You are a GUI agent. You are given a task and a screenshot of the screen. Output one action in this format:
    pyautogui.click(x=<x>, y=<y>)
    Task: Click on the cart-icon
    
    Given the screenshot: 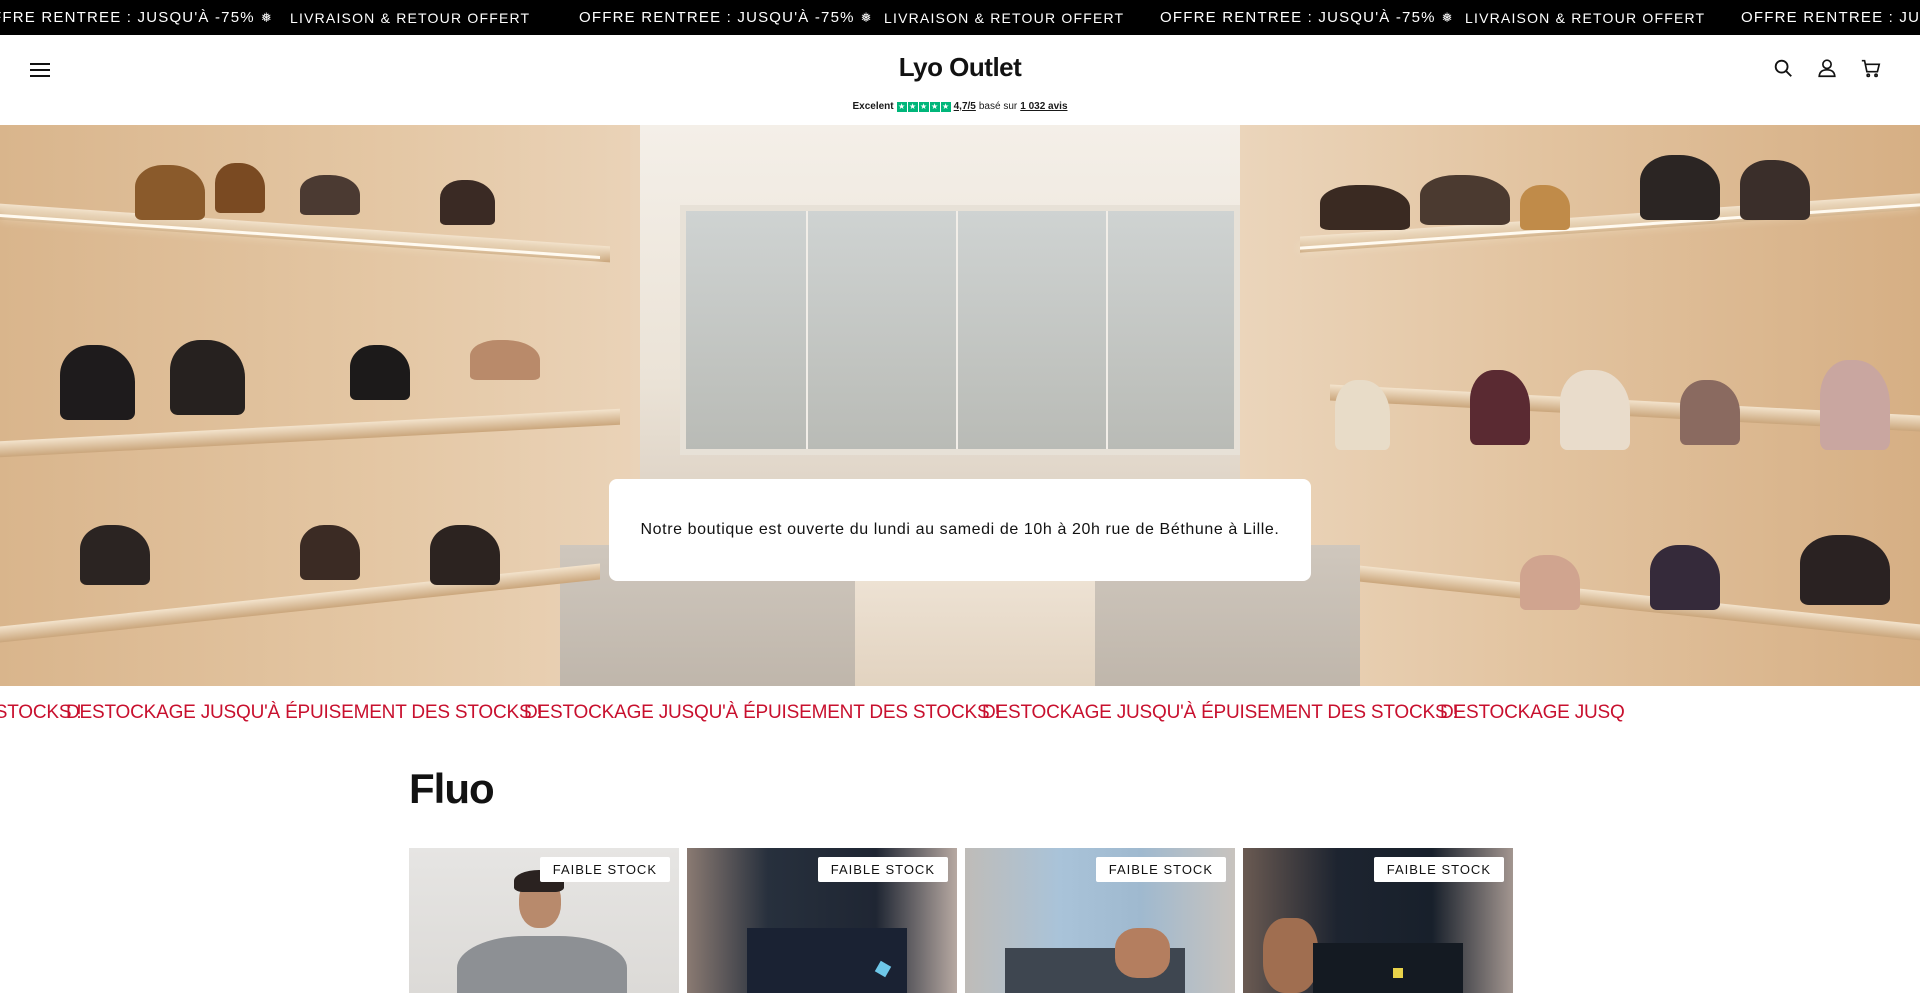 What is the action you would take?
    pyautogui.click(x=1871, y=68)
    